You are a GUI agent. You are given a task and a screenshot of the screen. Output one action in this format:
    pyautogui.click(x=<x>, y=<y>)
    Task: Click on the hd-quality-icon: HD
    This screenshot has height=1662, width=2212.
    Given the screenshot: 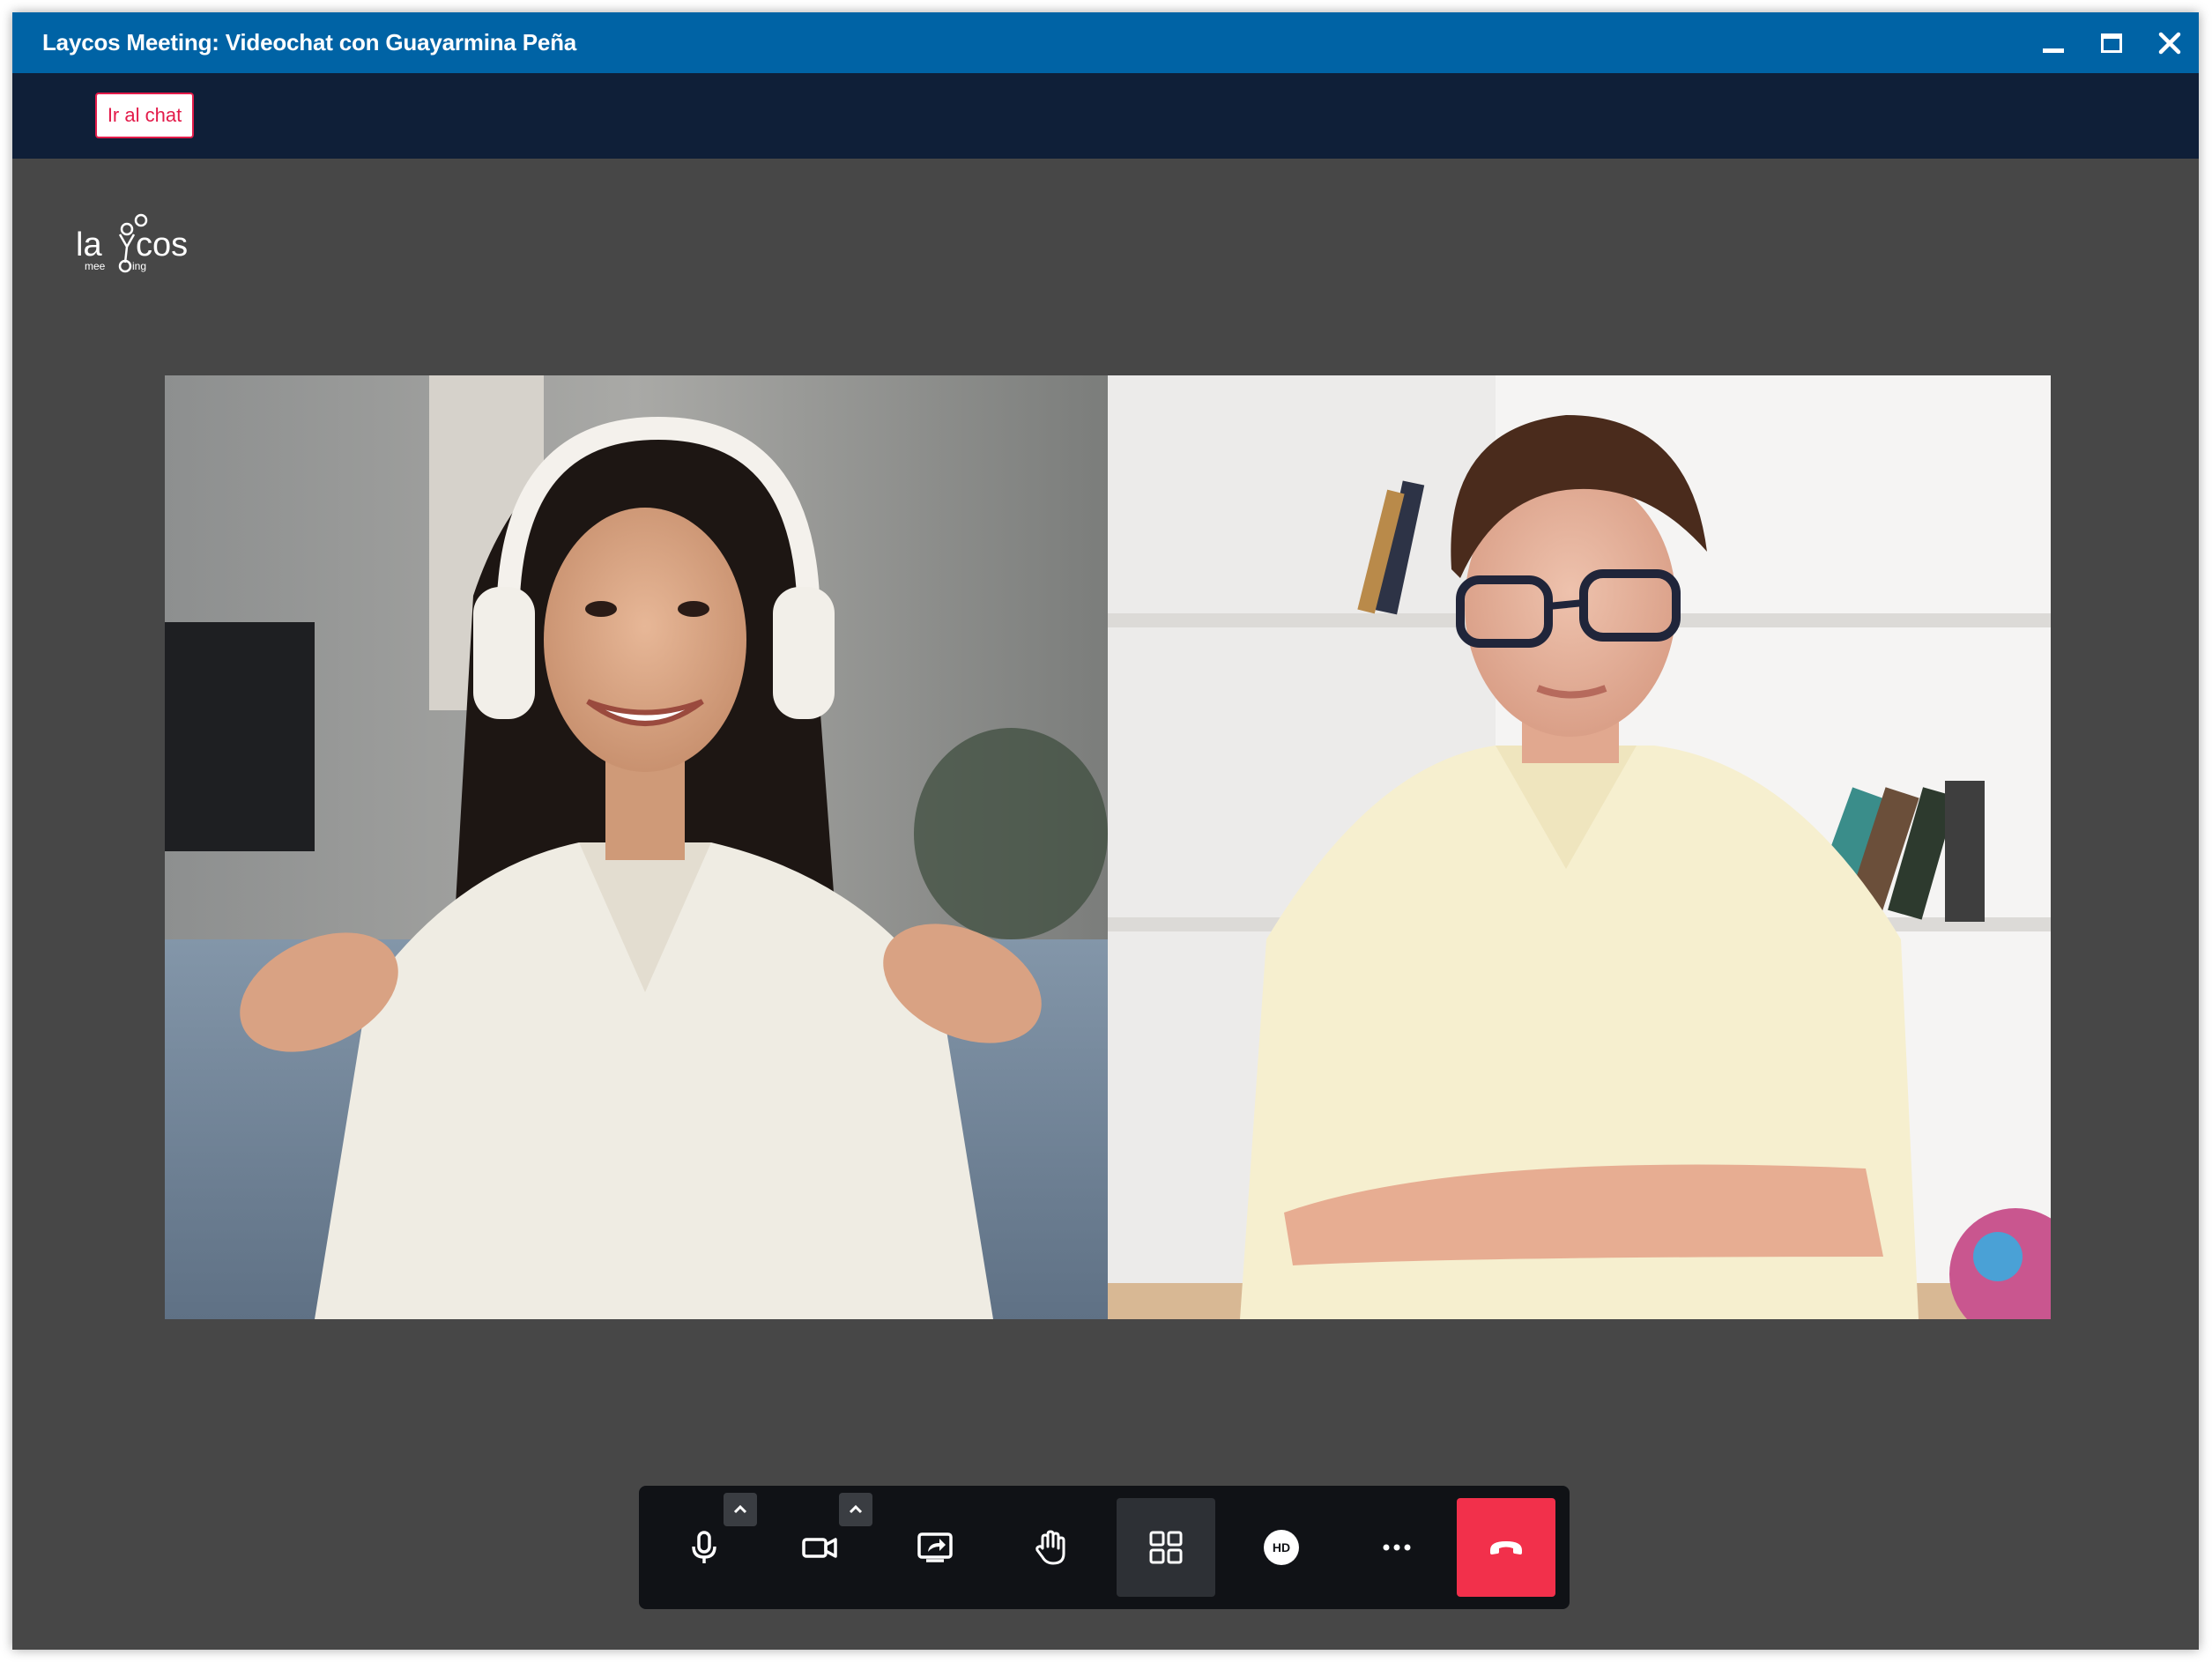 What is the action you would take?
    pyautogui.click(x=1282, y=1547)
    